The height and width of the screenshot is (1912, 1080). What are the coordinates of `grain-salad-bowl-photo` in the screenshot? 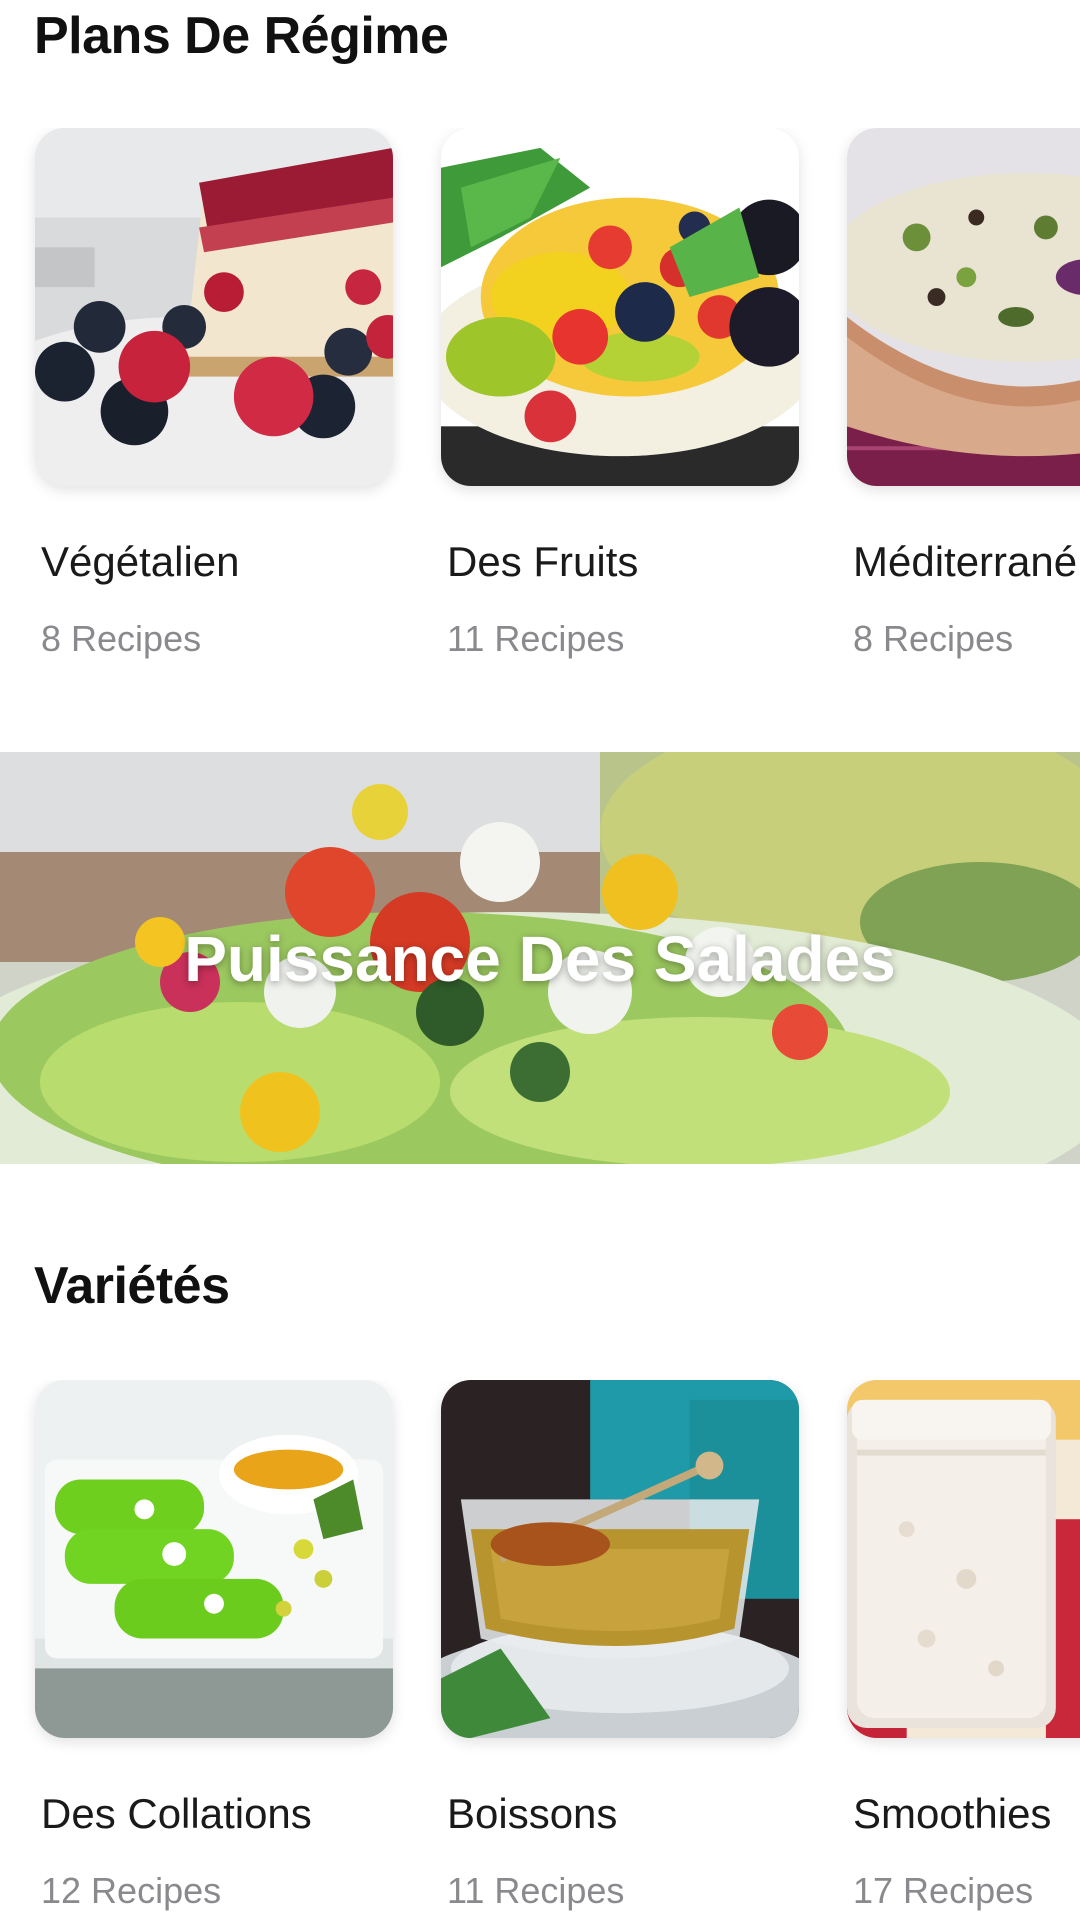 It's located at (963, 307).